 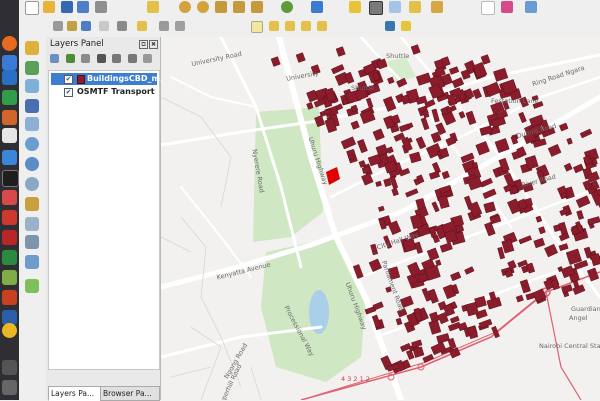 I want to click on add-feature-icon, so click(x=104, y=26).